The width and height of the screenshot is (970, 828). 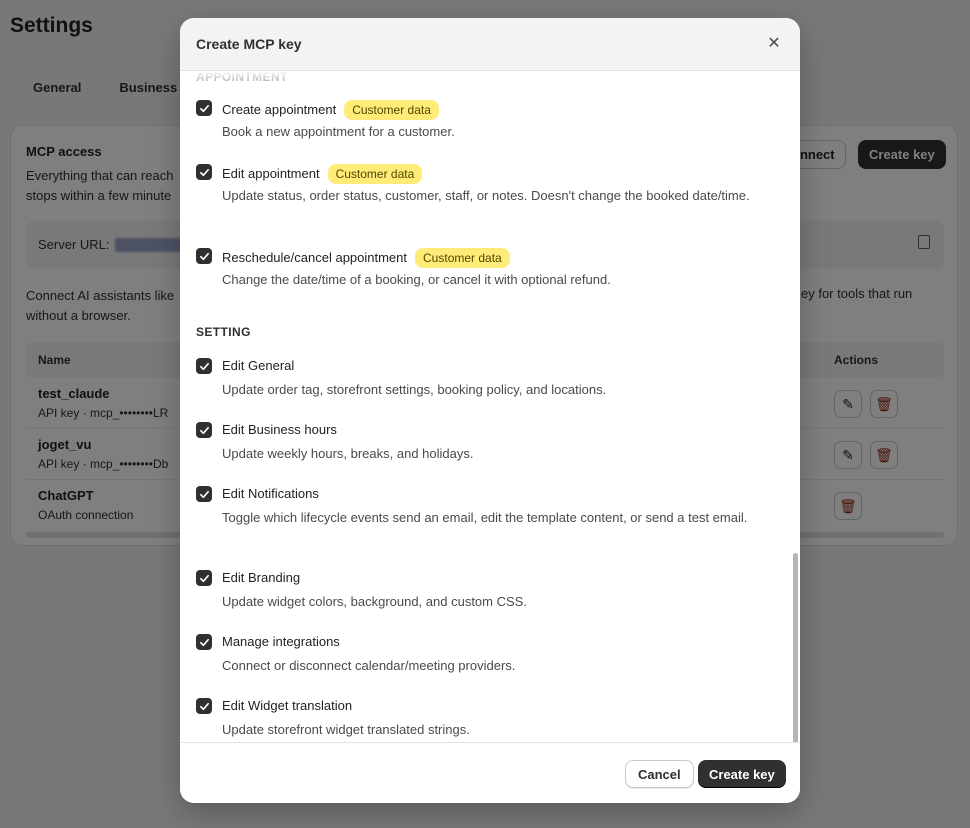 What do you see at coordinates (223, 332) in the screenshot?
I see `section-heading-setting: SETTING` at bounding box center [223, 332].